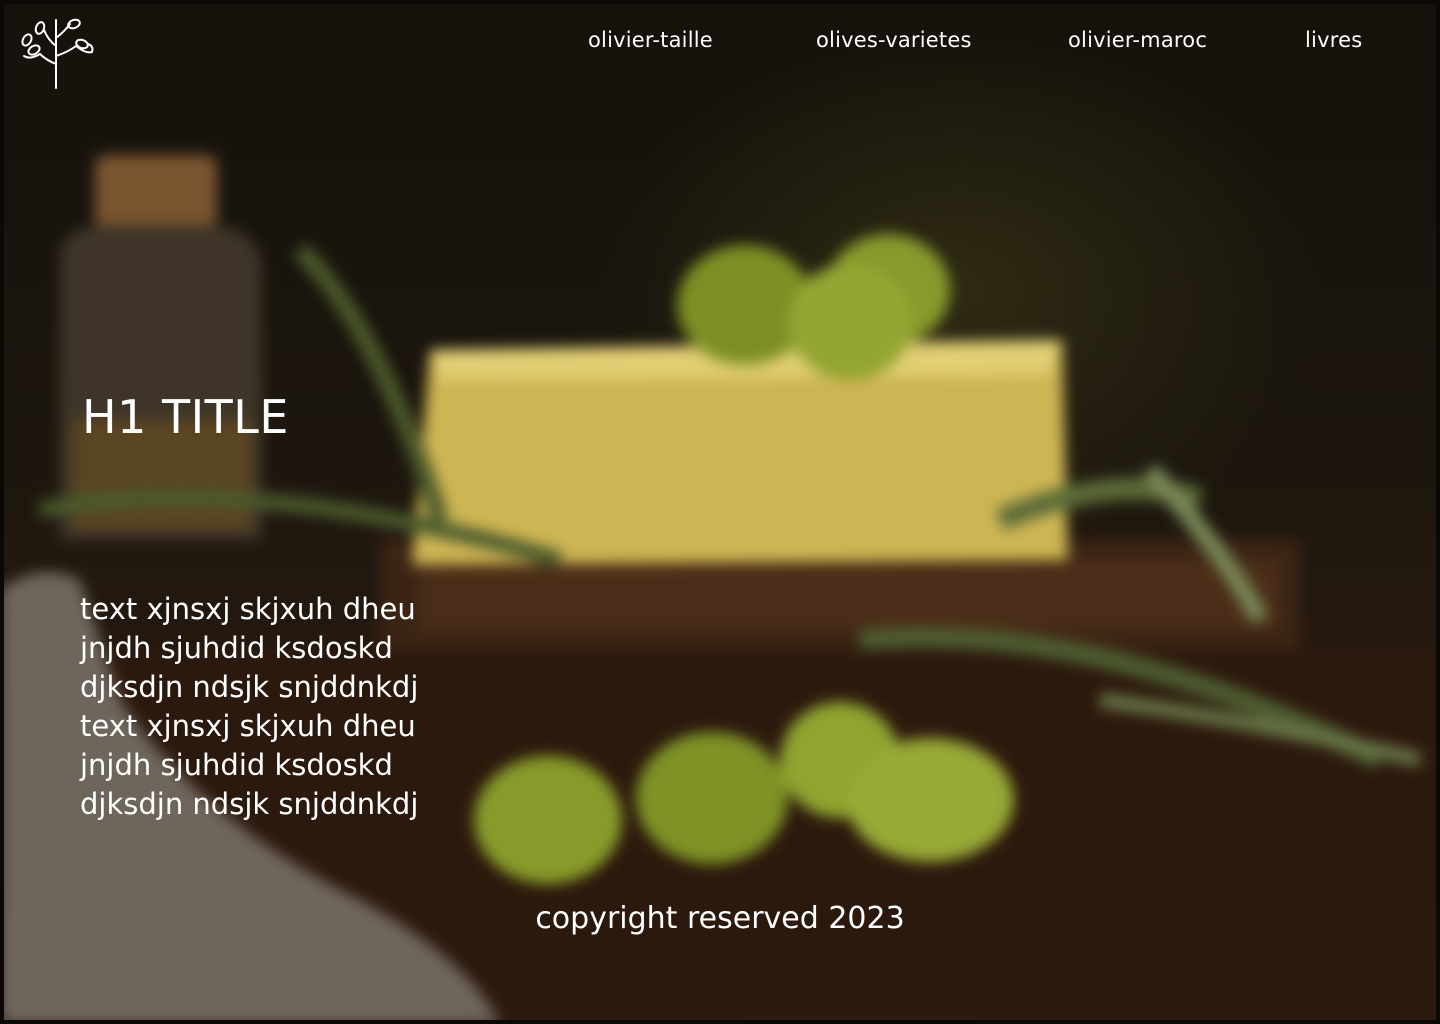 The image size is (1440, 1024). Describe the element at coordinates (650, 40) in the screenshot. I see `nav-link-olivier-taille: olivier-taille` at that location.